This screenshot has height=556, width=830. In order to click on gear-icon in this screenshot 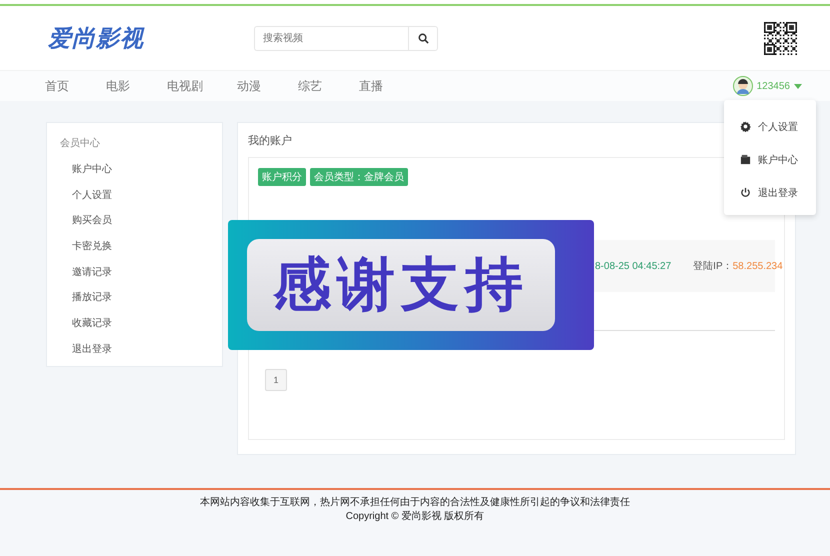, I will do `click(745, 126)`.